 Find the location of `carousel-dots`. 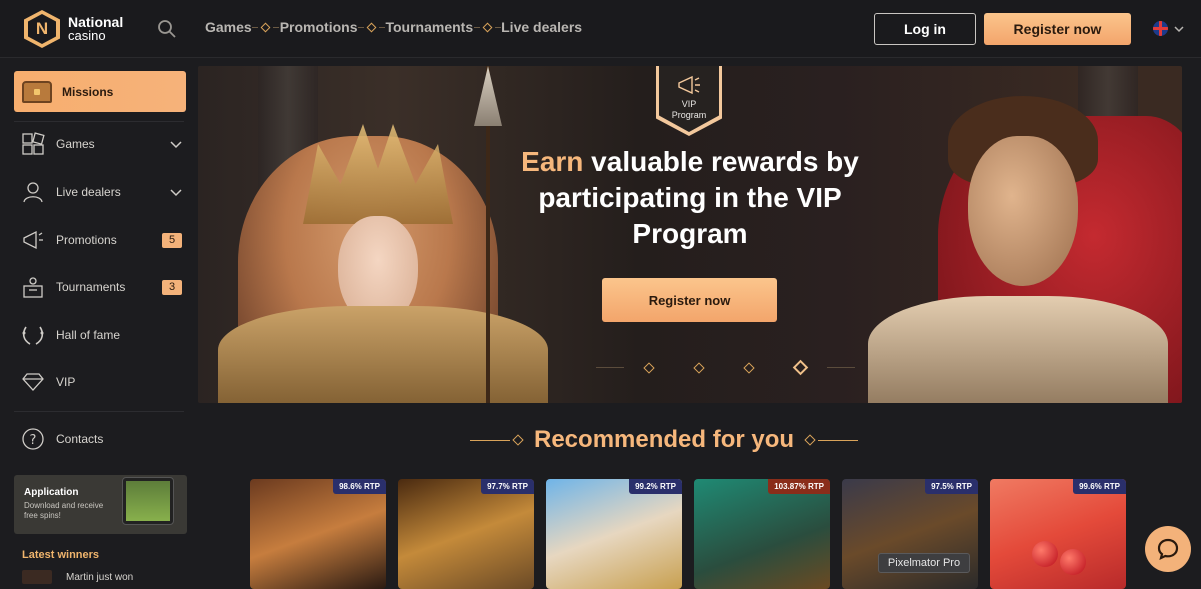

carousel-dots is located at coordinates (725, 367).